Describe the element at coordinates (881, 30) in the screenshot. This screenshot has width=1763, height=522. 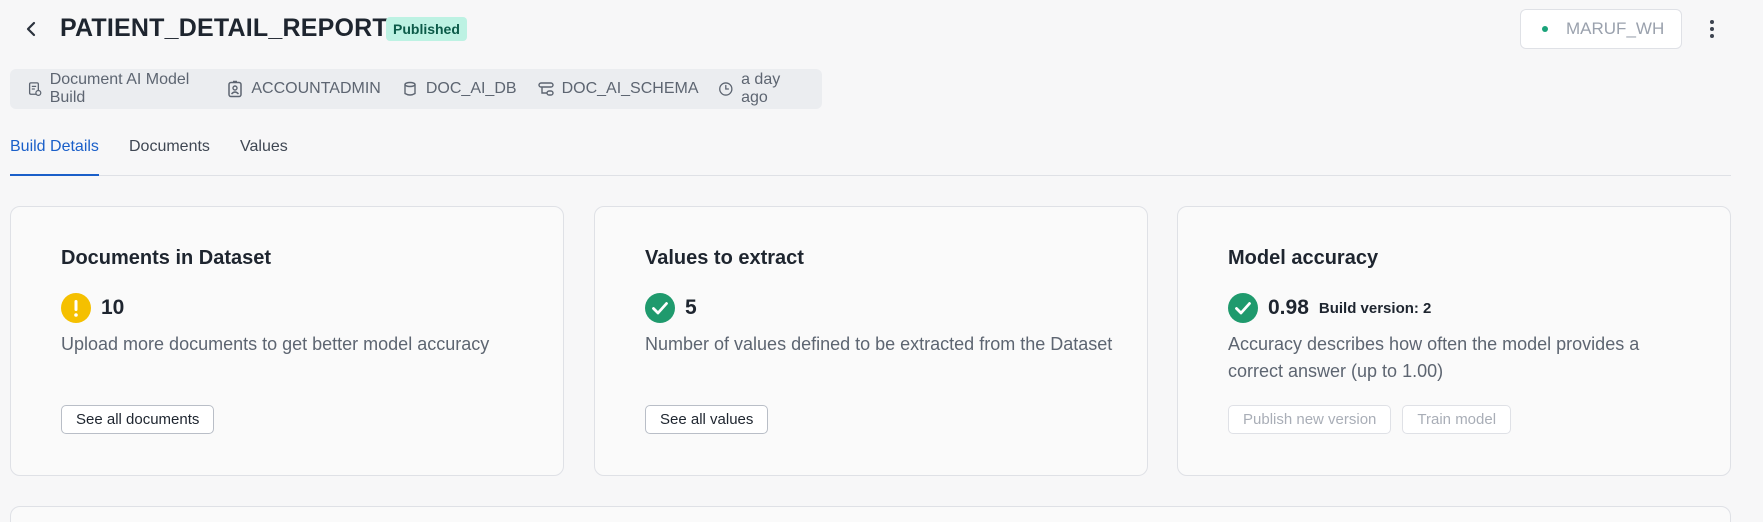
I see `header: PATIENT_DETAIL_REPORT Published MARUF_WH` at that location.